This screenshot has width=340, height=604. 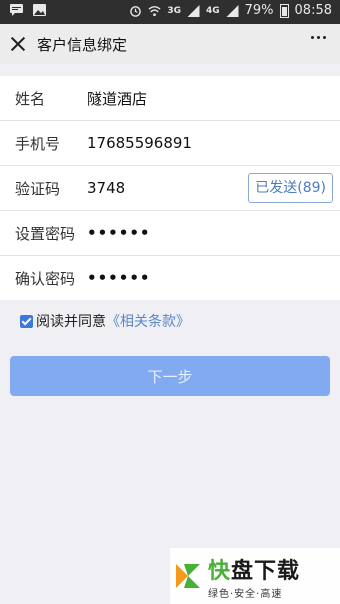 I want to click on network-type-2: 4G, so click(x=212, y=10).